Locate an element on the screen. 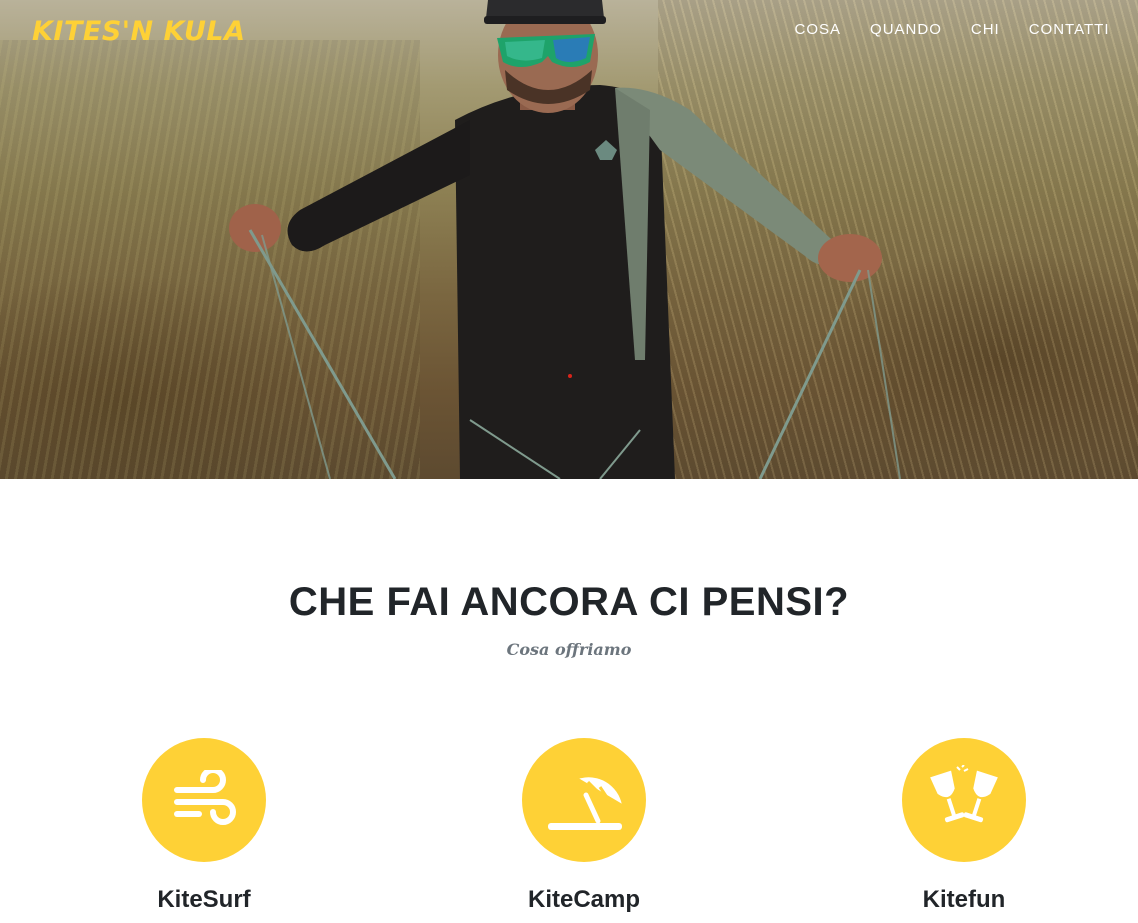 The width and height of the screenshot is (1138, 923). service-title: KiteCamp is located at coordinates (584, 899).